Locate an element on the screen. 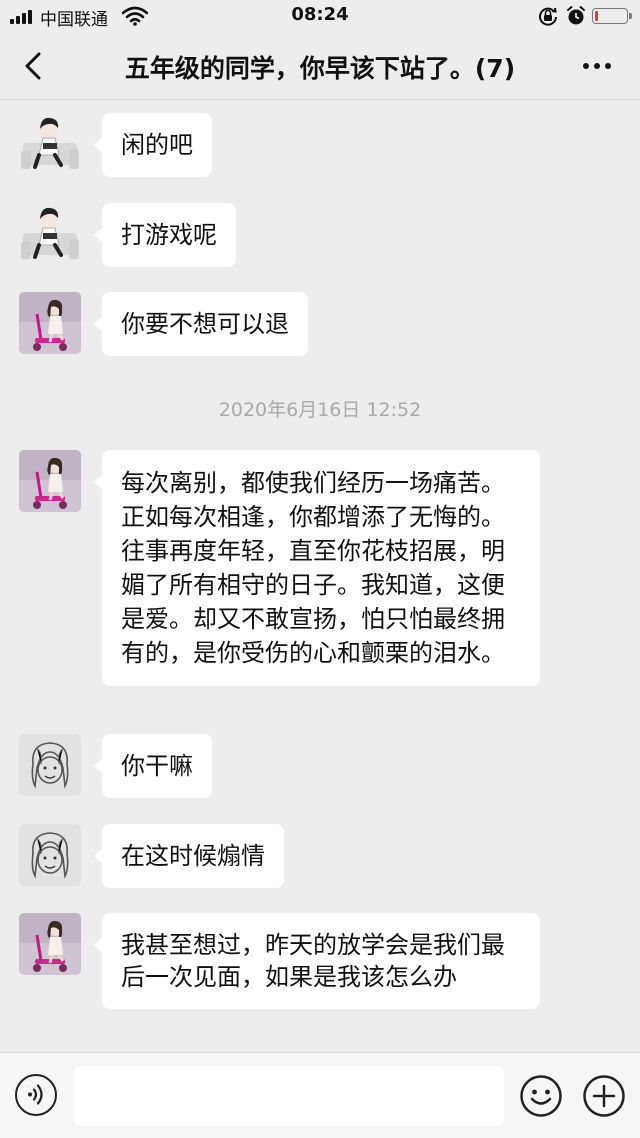  message-bubble: 我甚至想过，昨天的放学会是我们最后一次见面，如果是我该怎么办 is located at coordinates (317, 961).